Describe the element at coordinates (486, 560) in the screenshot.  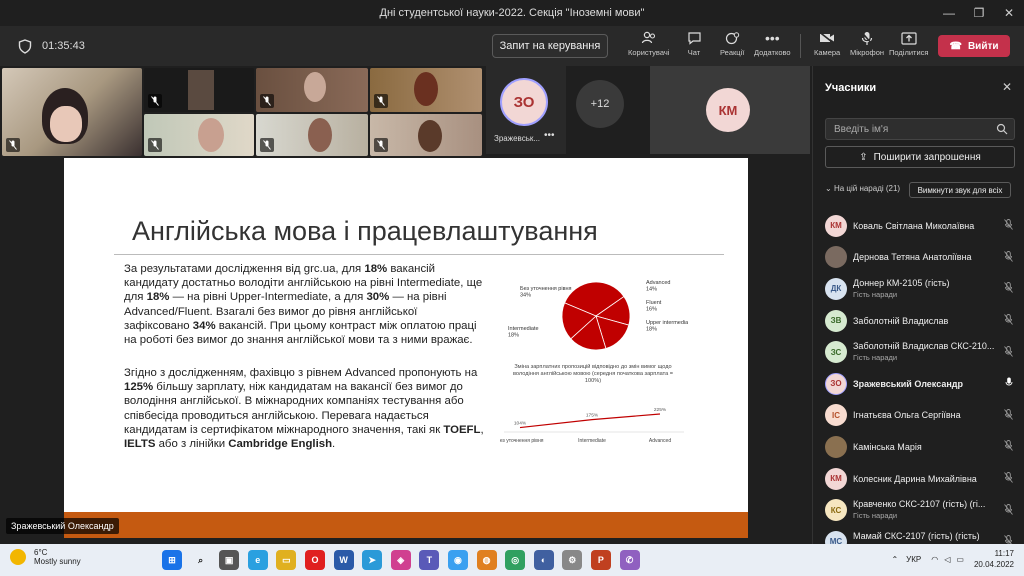
I see `app-icon: ◍` at that location.